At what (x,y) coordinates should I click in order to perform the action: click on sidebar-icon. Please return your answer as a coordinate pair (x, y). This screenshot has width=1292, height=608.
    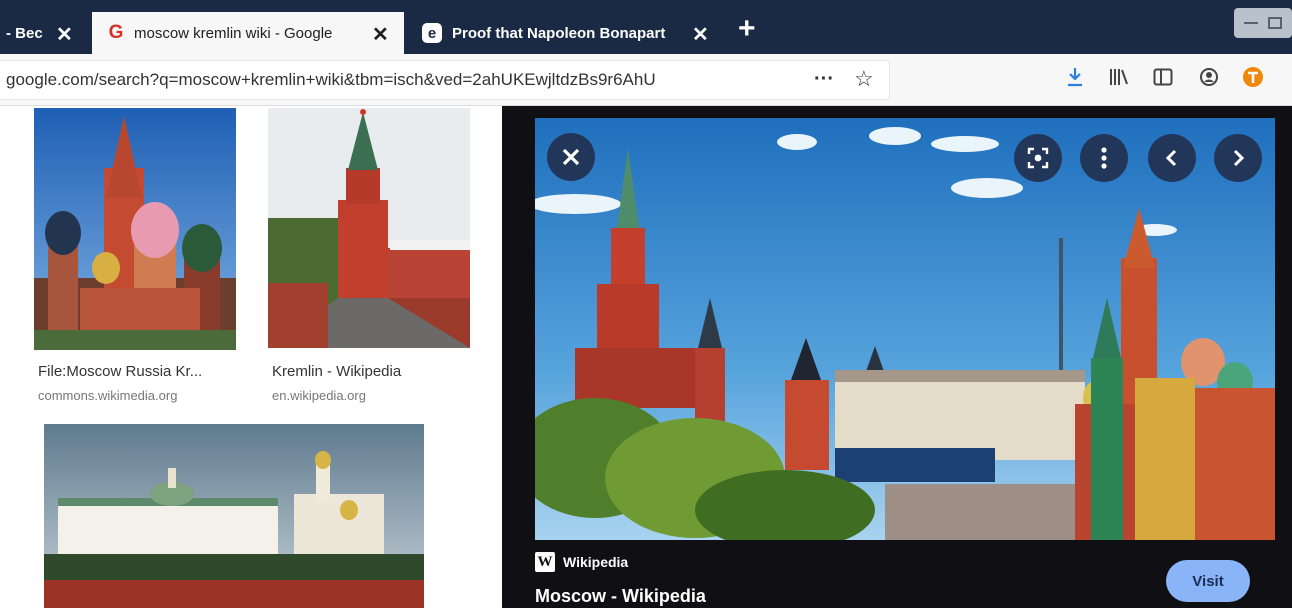
    Looking at the image, I should click on (1163, 77).